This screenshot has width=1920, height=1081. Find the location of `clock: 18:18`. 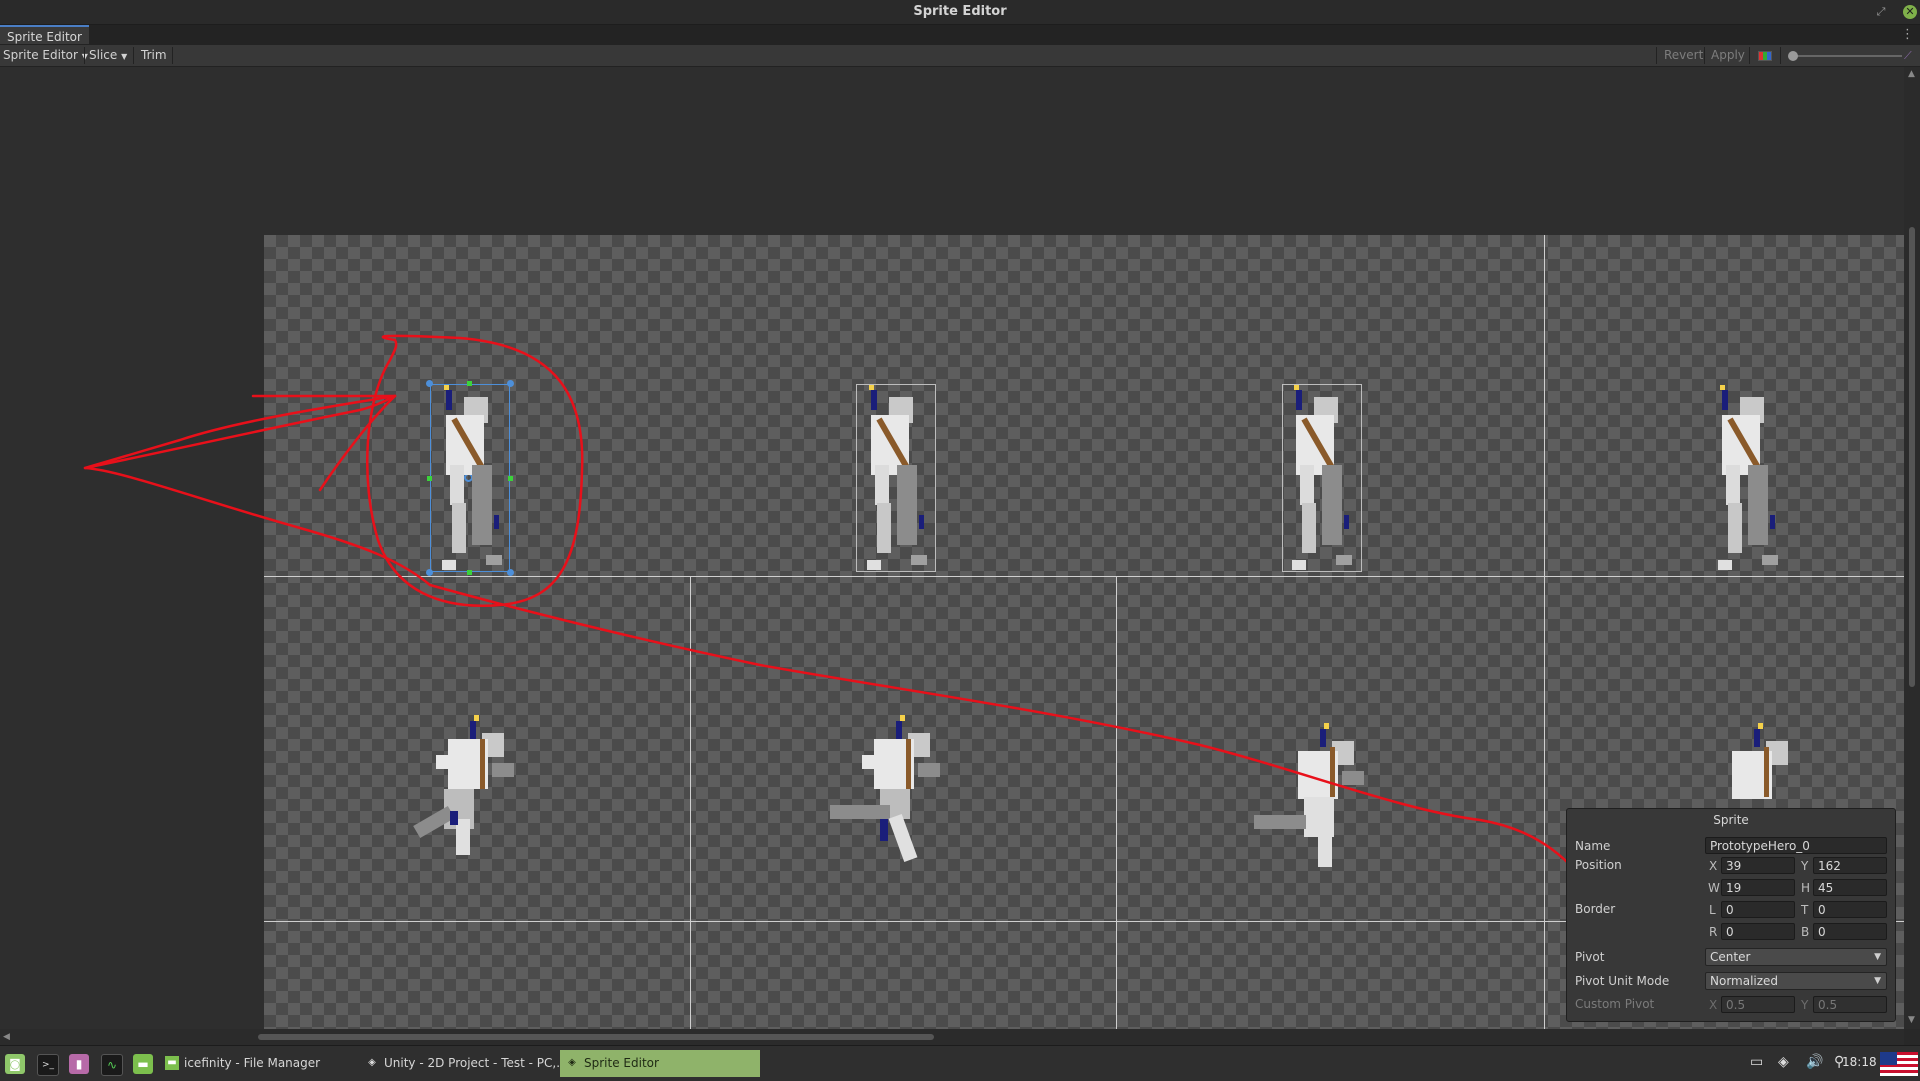

clock: 18:18 is located at coordinates (1859, 1062).